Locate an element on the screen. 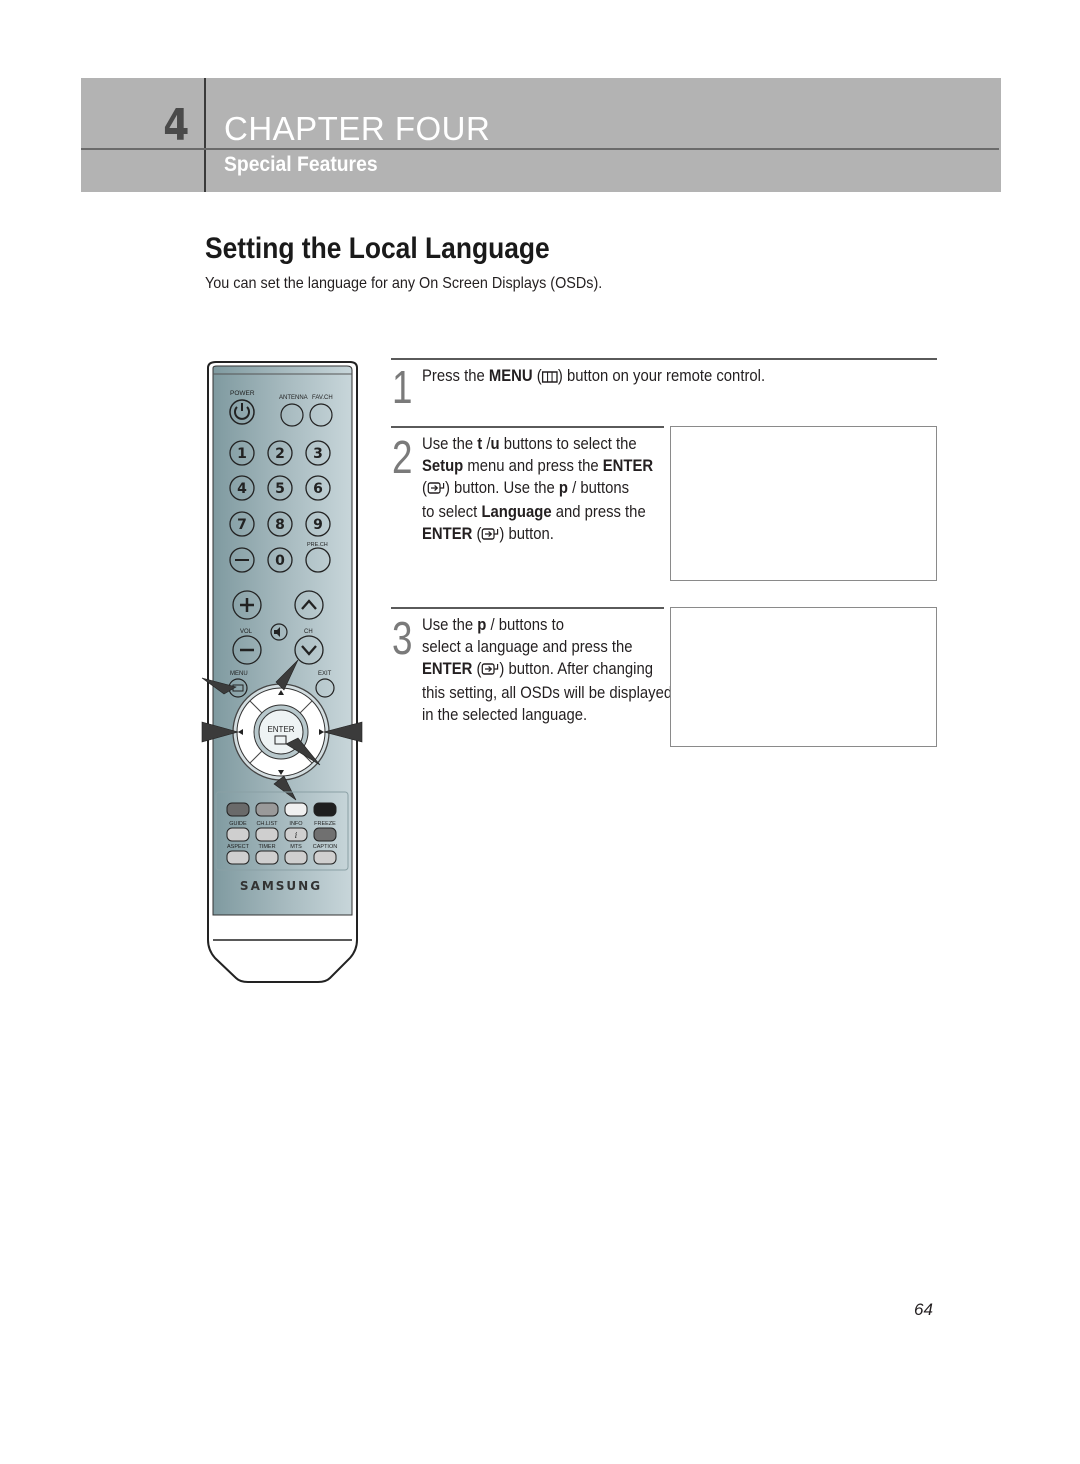 The height and width of the screenshot is (1464, 1080). step-2-number: 2 is located at coordinates (402, 457).